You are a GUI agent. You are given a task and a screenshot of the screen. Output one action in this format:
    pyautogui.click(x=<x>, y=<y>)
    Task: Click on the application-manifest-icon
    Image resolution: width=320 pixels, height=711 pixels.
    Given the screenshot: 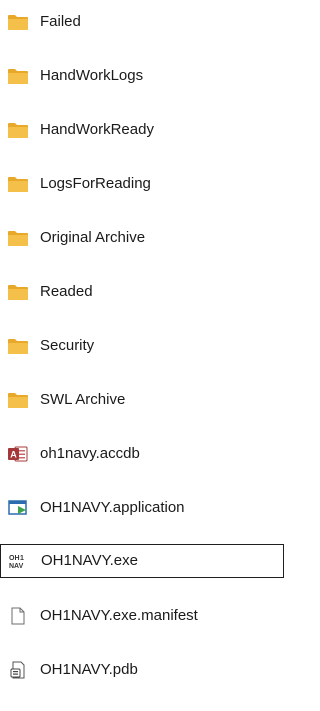 What is the action you would take?
    pyautogui.click(x=18, y=508)
    